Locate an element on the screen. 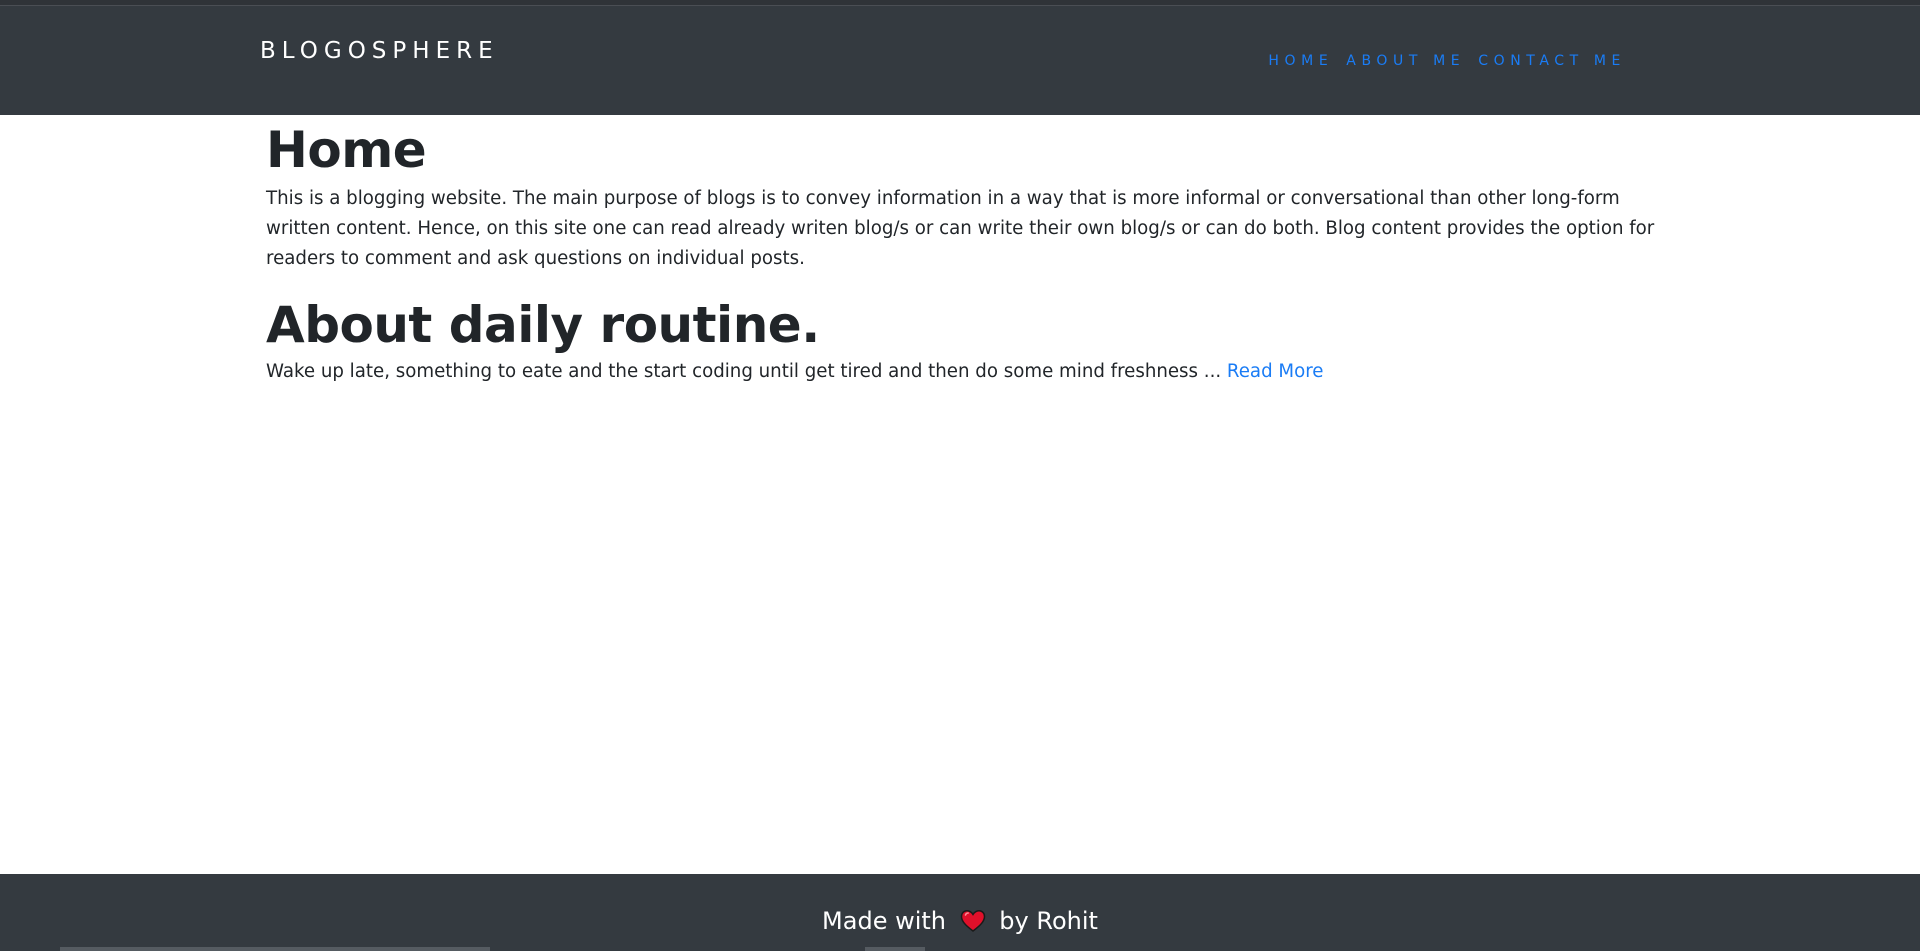  page-title: Home is located at coordinates (346, 150).